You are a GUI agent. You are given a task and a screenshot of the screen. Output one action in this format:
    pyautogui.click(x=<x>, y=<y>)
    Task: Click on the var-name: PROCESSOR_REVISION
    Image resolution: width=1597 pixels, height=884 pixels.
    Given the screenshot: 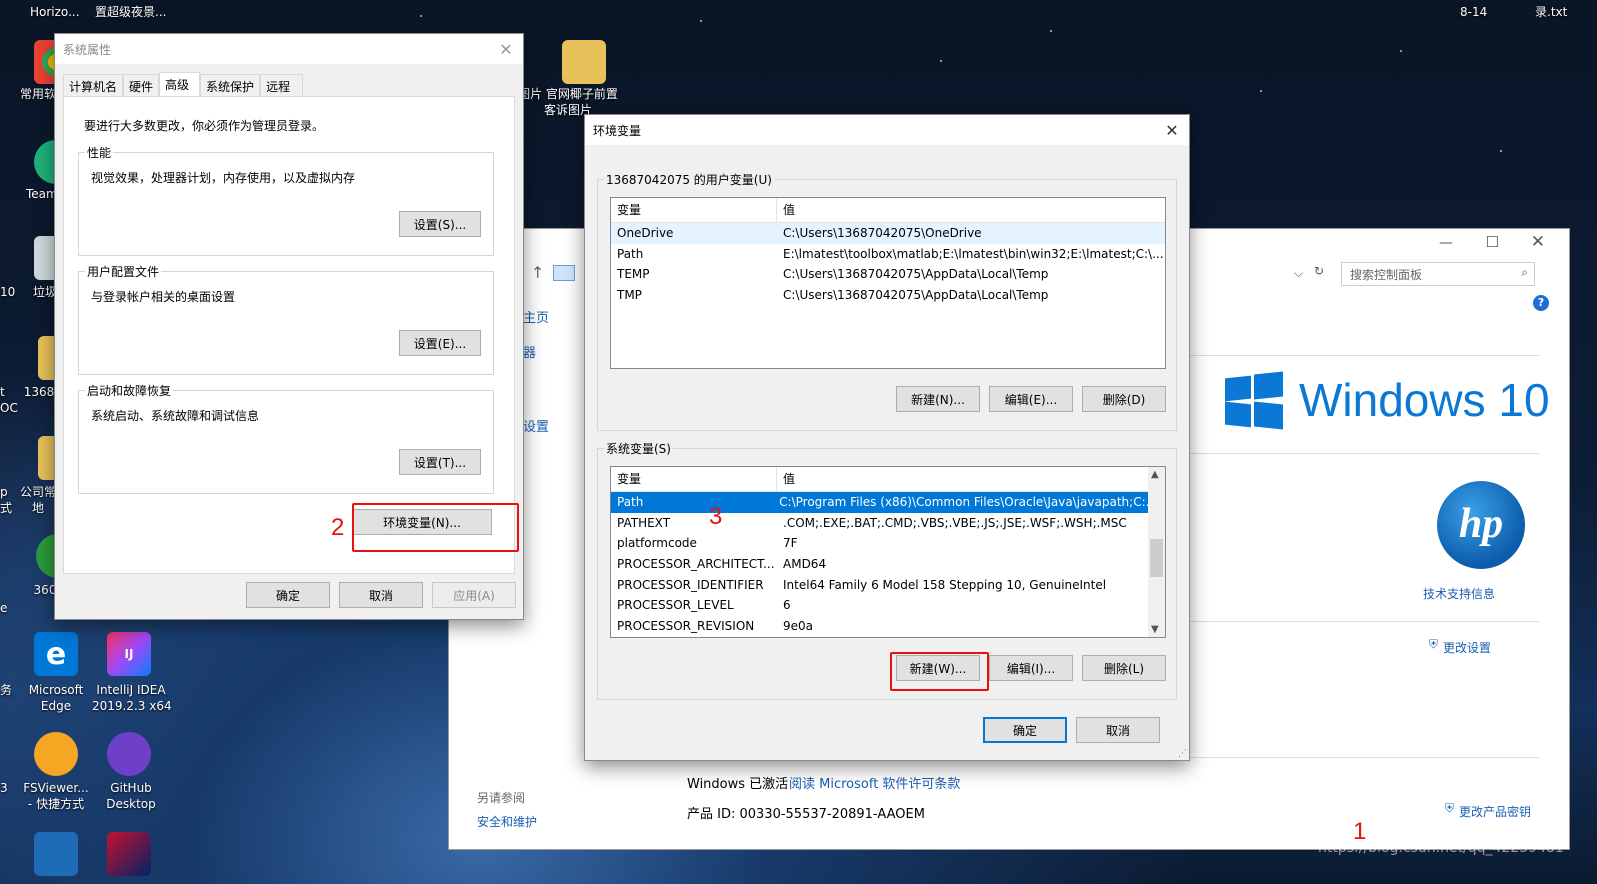 What is the action you would take?
    pyautogui.click(x=686, y=626)
    